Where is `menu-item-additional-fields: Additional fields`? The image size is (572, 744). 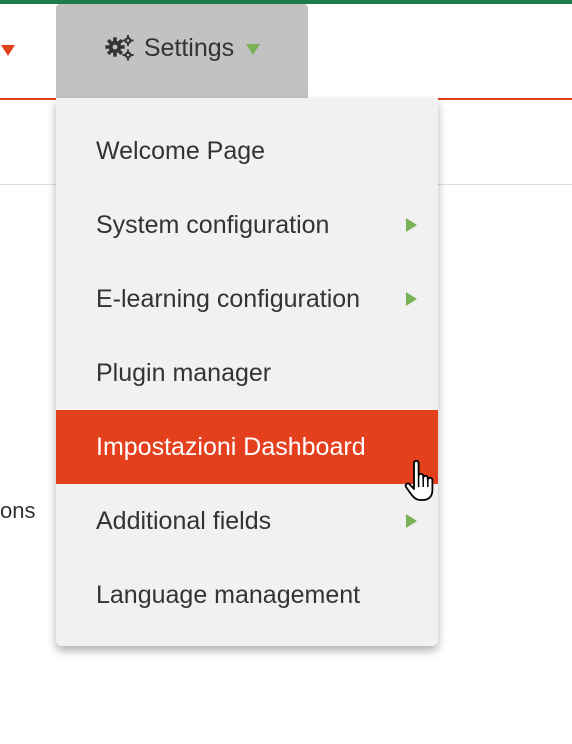
menu-item-additional-fields: Additional fields is located at coordinates (247, 521).